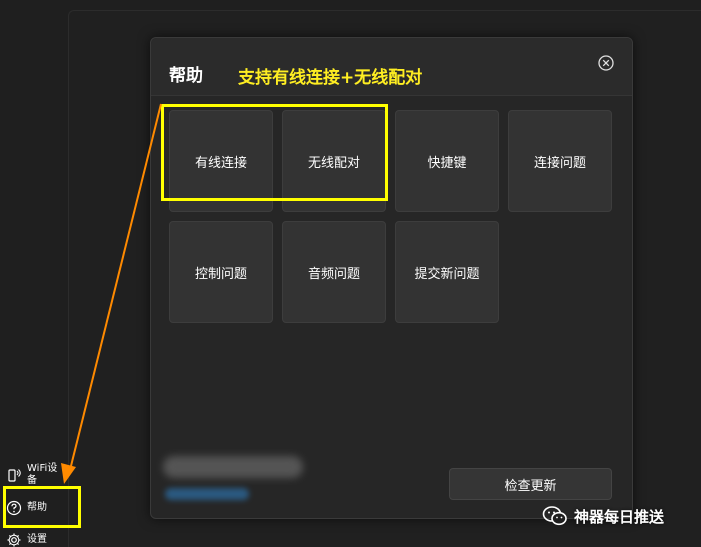 This screenshot has width=701, height=547. What do you see at coordinates (555, 516) in the screenshot?
I see `wechat-icon` at bounding box center [555, 516].